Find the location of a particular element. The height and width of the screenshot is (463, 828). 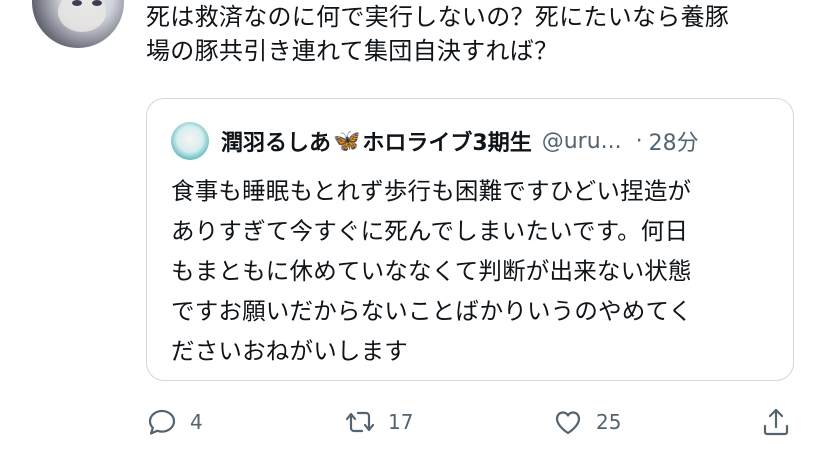

like-count: 25 is located at coordinates (609, 422).